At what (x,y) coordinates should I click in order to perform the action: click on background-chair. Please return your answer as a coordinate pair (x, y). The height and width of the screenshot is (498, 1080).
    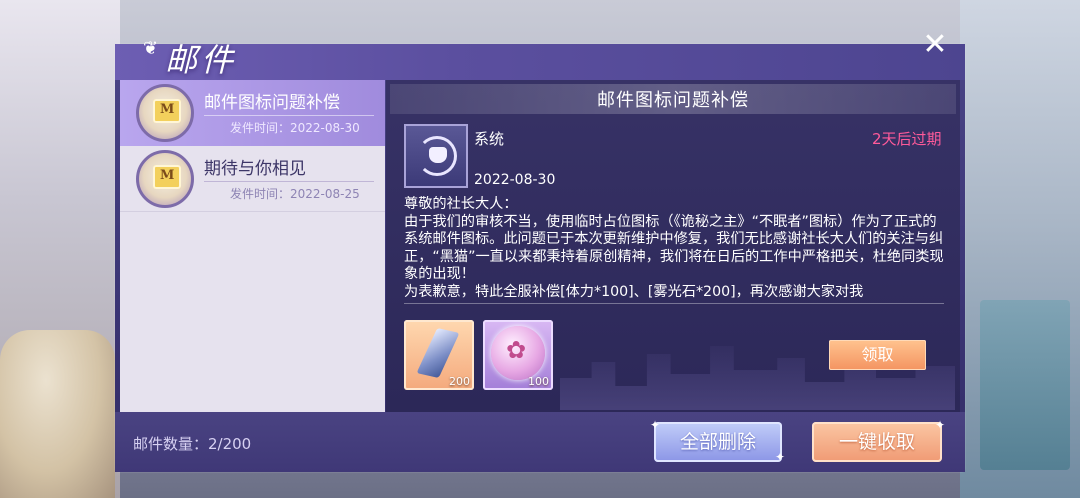
    Looking at the image, I should click on (57, 414).